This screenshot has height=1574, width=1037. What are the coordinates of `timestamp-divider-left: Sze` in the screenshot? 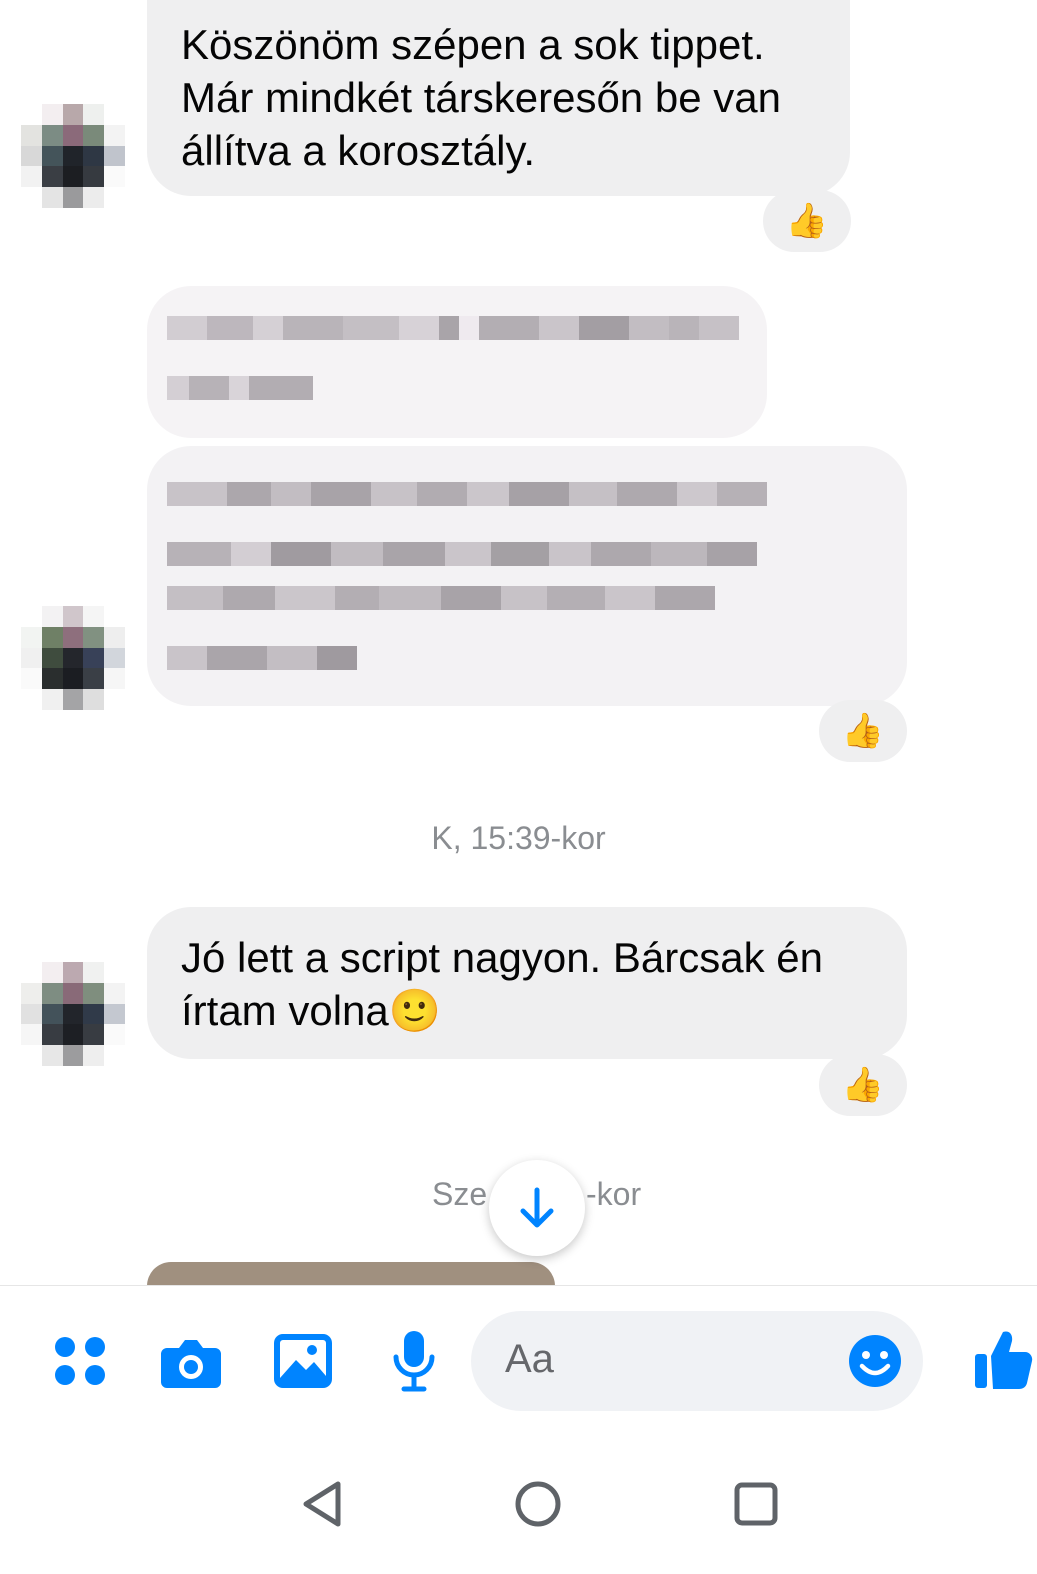 It's located at (460, 1194).